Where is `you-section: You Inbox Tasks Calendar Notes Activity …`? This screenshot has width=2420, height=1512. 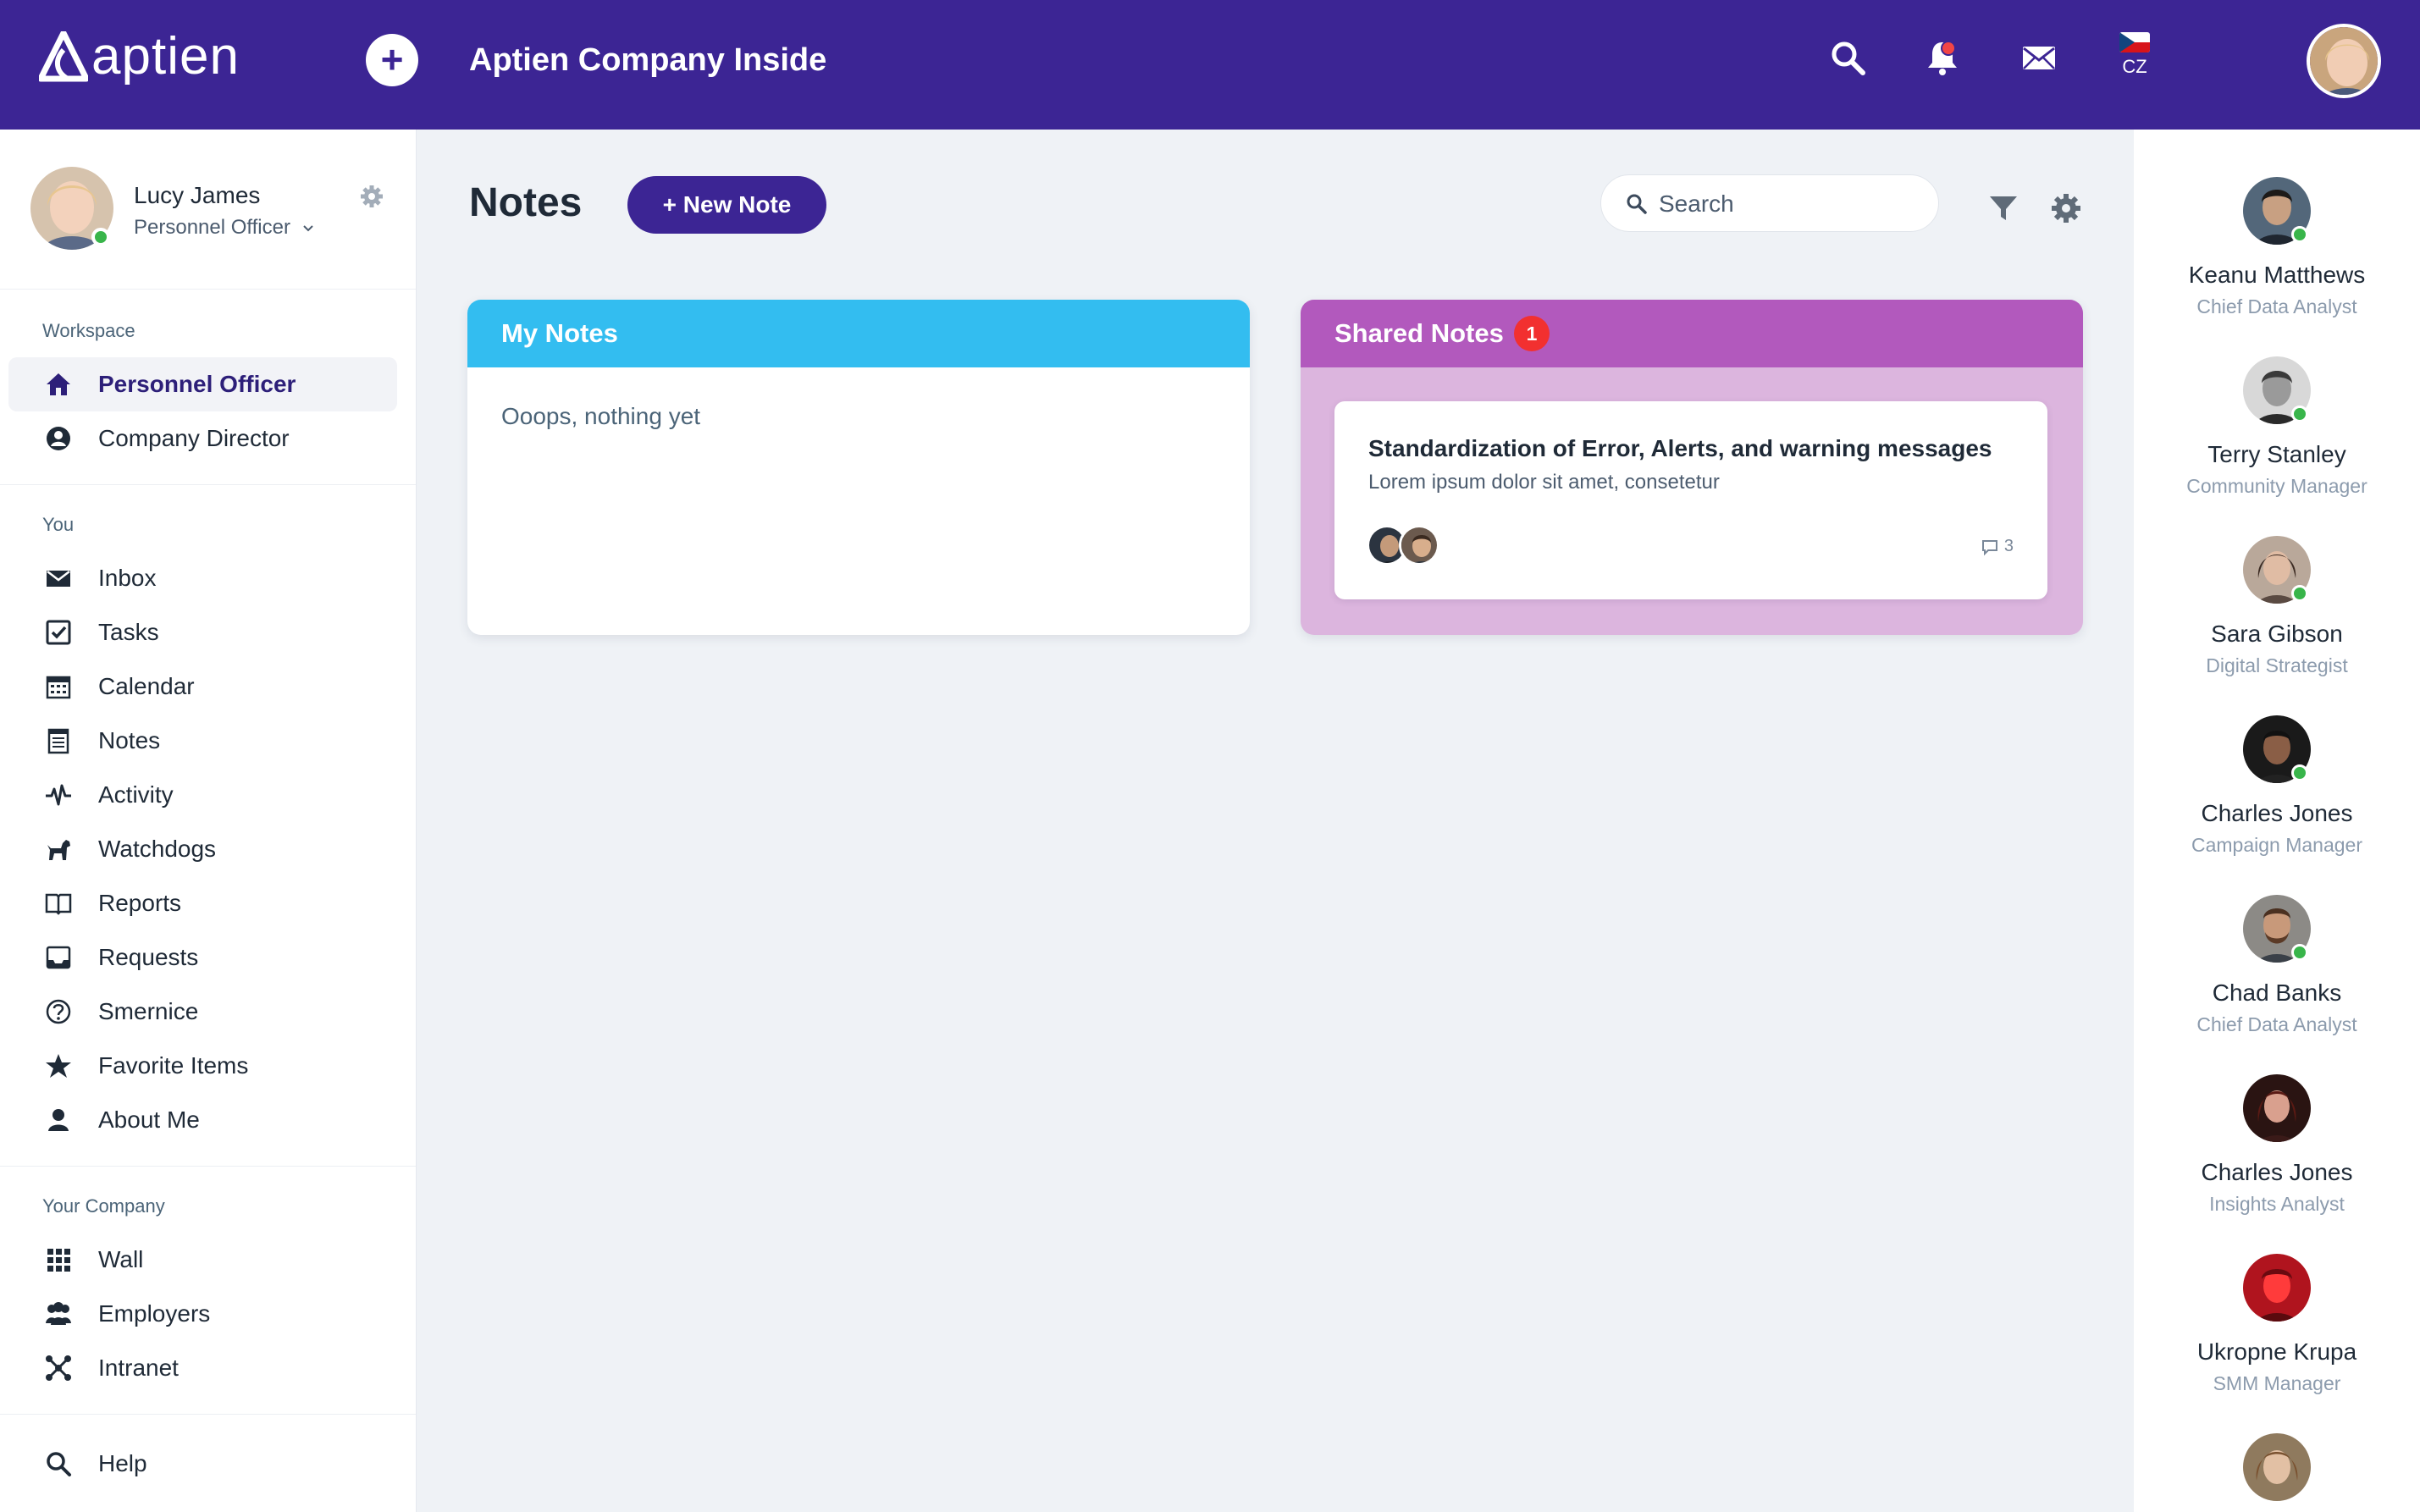
you-section: You Inbox Tasks Calendar Notes Activity … is located at coordinates (208, 826).